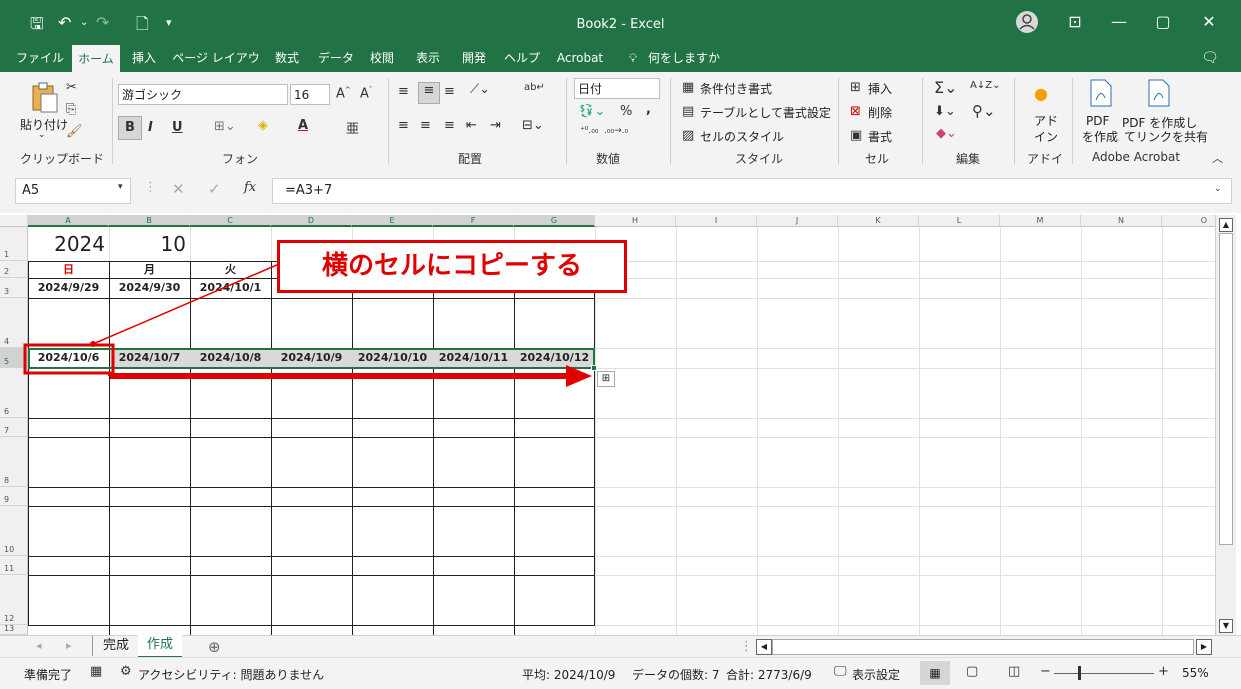 The width and height of the screenshot is (1241, 689). I want to click on format-as-table-icon: ▤, so click(688, 111).